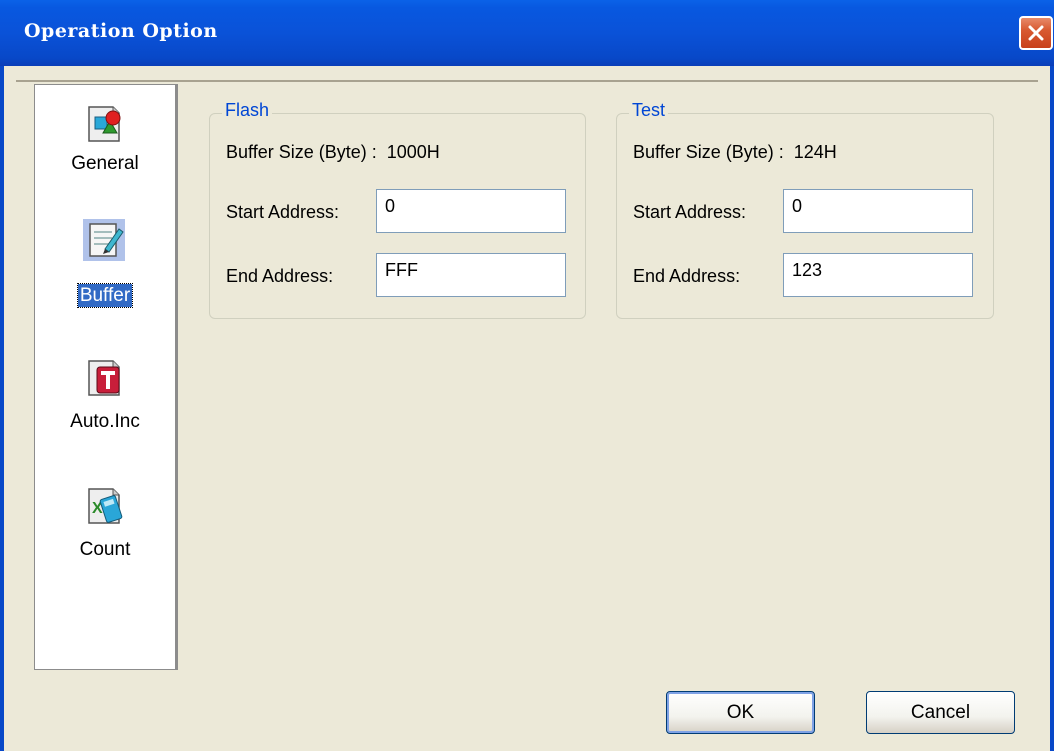 This screenshot has height=751, width=1054. I want to click on close-icon, so click(1036, 33).